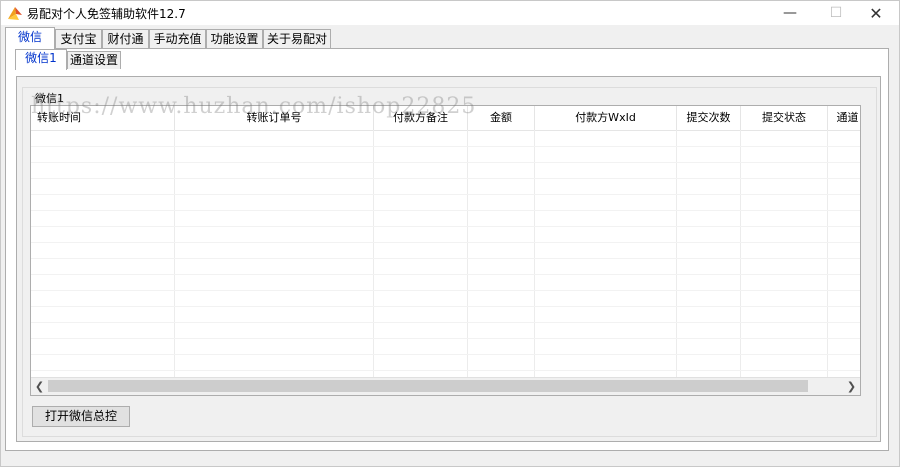 The image size is (900, 467). Describe the element at coordinates (428, 386) in the screenshot. I see `scrollbar-thumb` at that location.